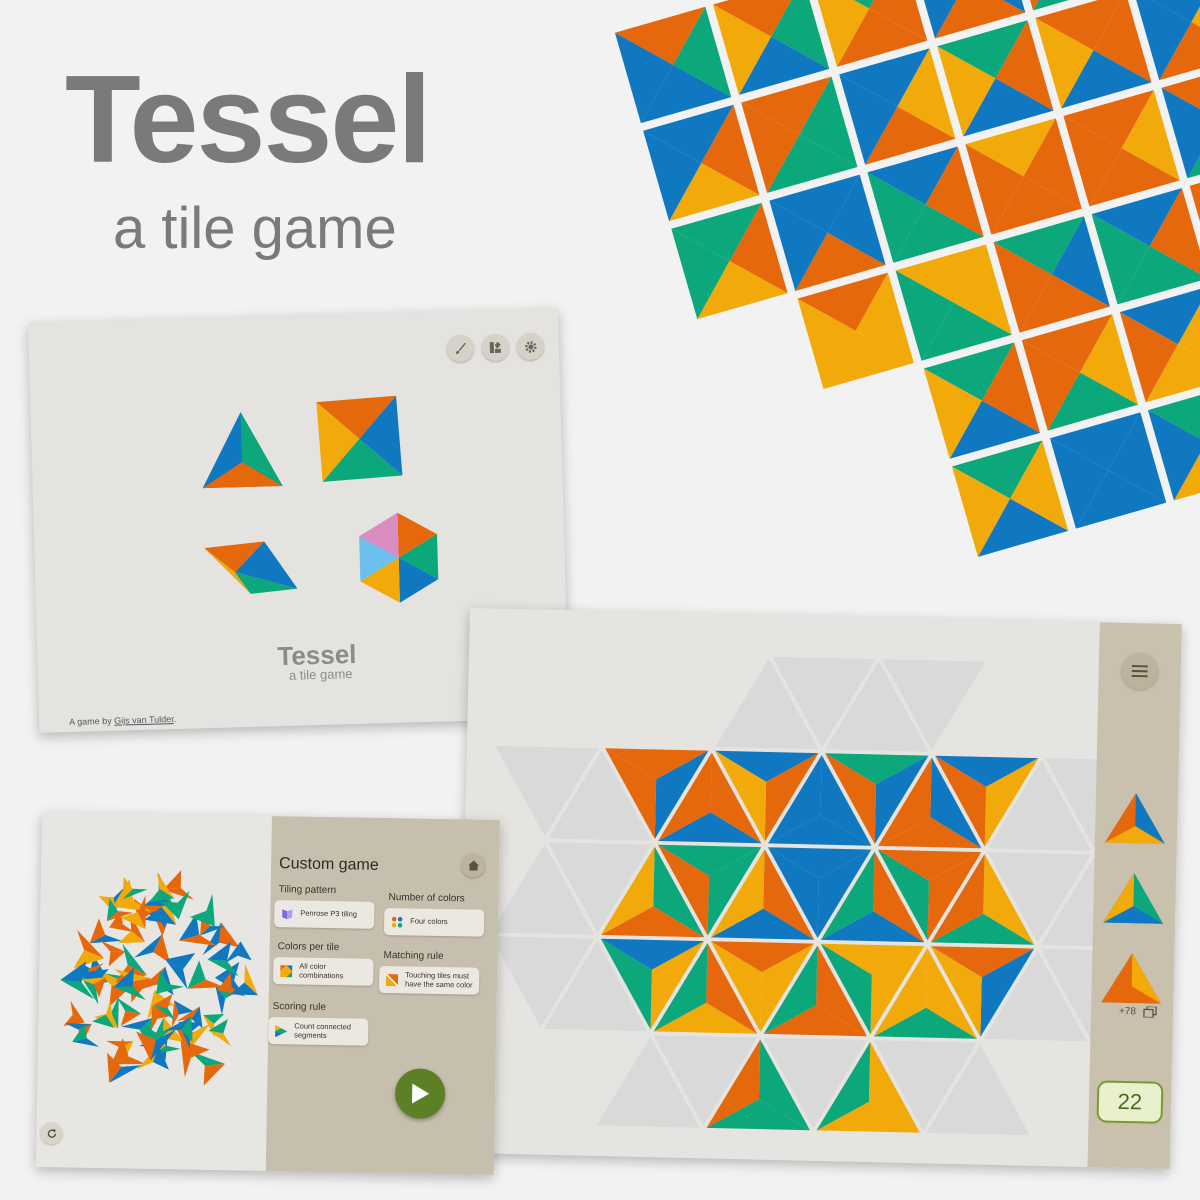  I want to click on number-of-colors-option: Four colors, so click(434, 922).